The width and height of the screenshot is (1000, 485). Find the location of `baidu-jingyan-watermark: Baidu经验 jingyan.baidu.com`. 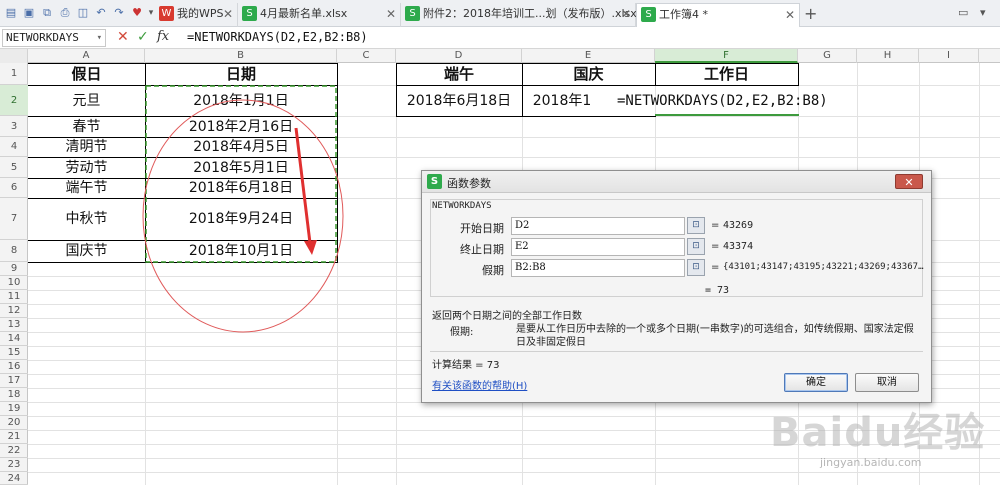

baidu-jingyan-watermark: Baidu经验 jingyan.baidu.com is located at coordinates (882, 441).